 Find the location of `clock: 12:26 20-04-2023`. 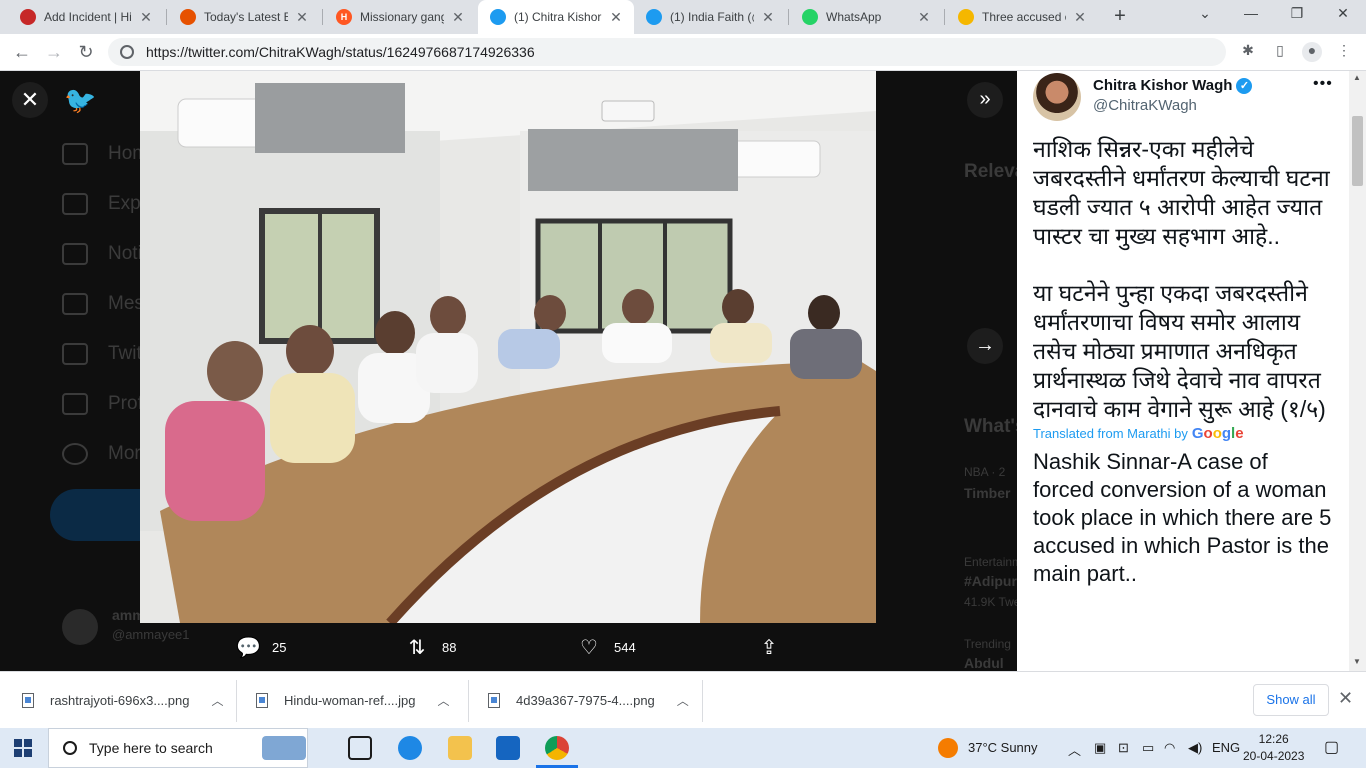

clock: 12:26 20-04-2023 is located at coordinates (1273, 748).